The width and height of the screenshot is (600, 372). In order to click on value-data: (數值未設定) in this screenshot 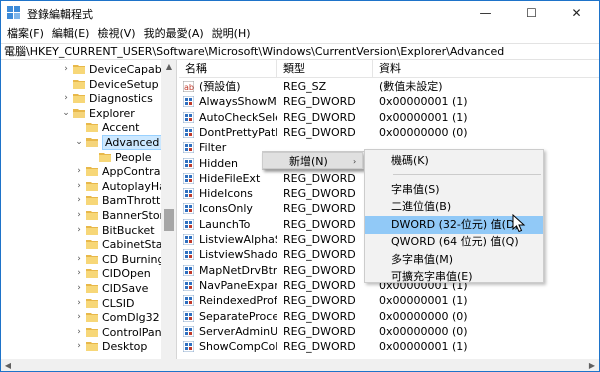, I will do `click(411, 86)`.